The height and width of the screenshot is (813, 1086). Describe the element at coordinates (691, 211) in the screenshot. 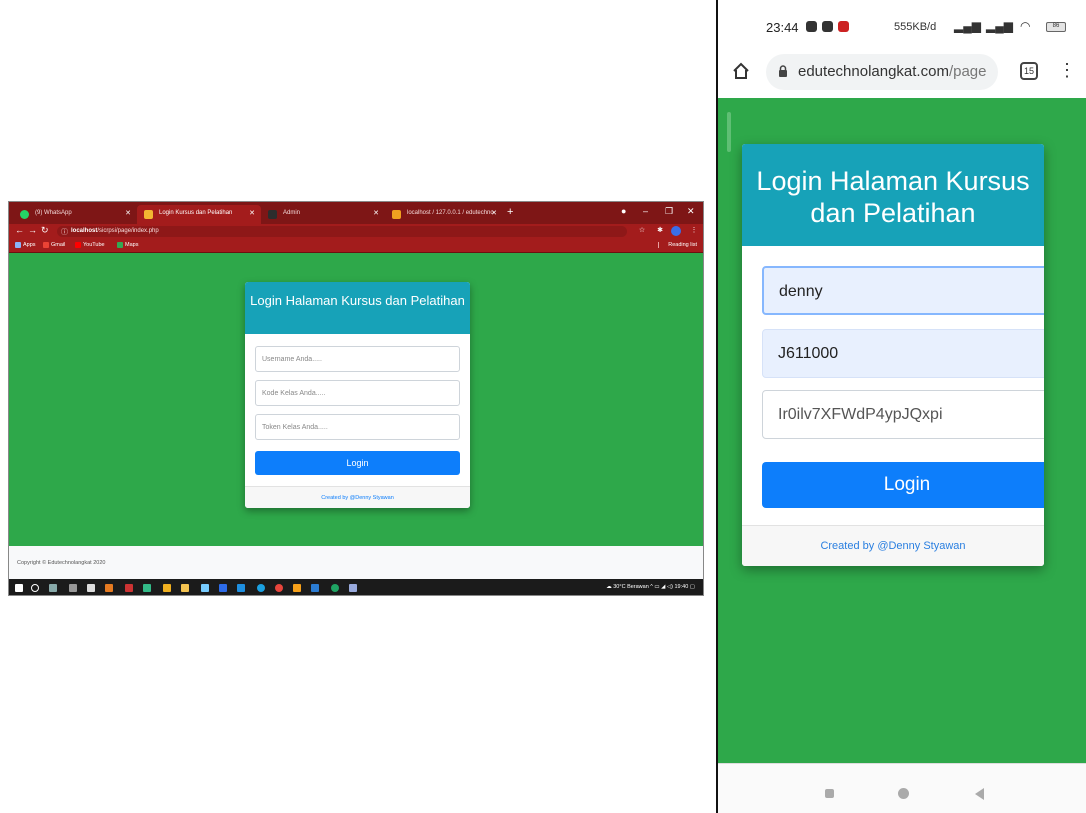

I see `close-window-icon: ✕` at that location.